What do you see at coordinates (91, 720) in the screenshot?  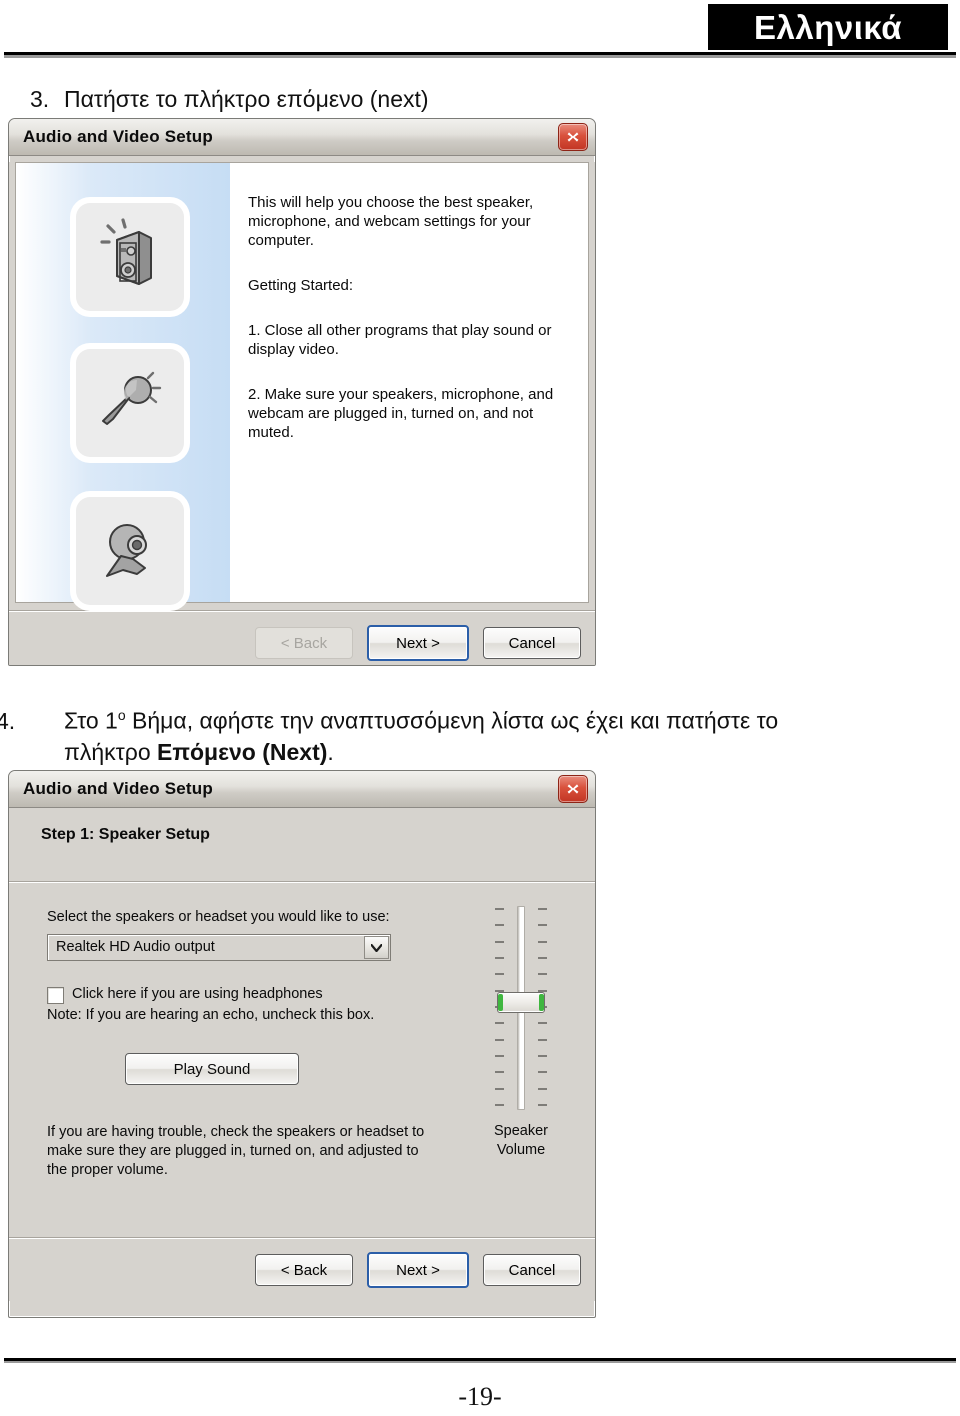 I see `step-4-line1-a: Στο 1` at bounding box center [91, 720].